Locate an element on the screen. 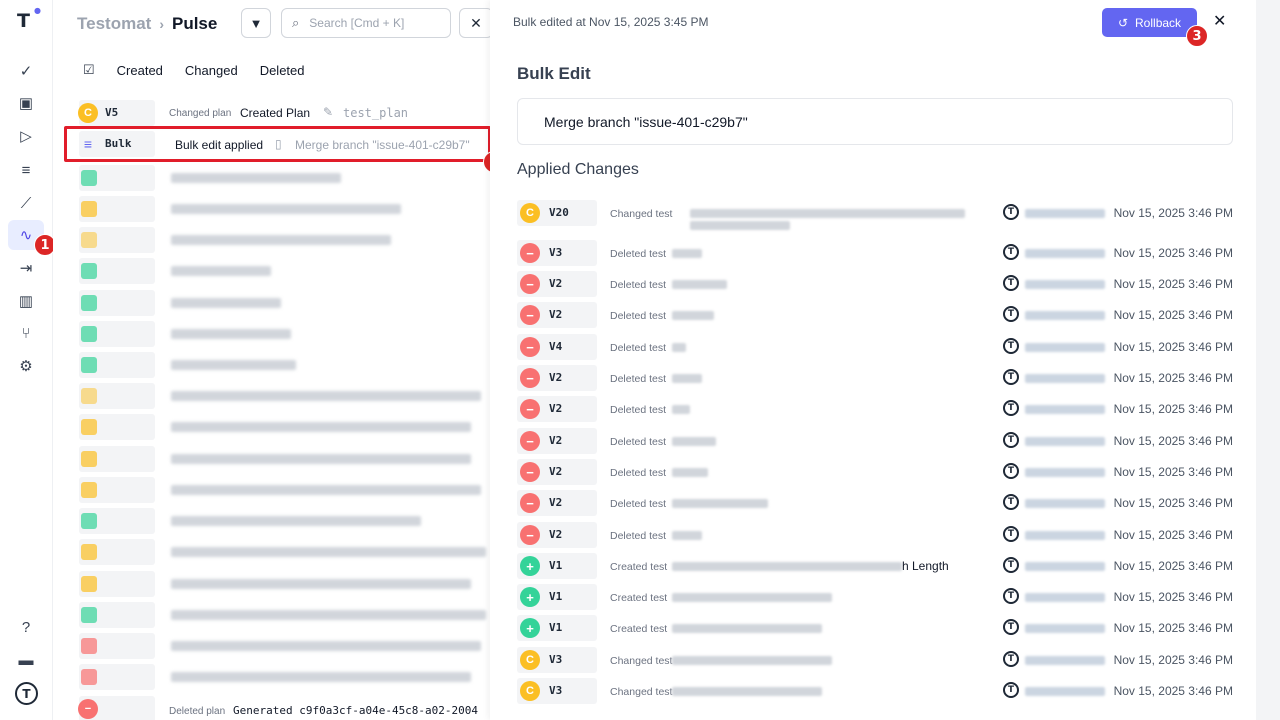  tests-icon: ✓ is located at coordinates (26, 71).